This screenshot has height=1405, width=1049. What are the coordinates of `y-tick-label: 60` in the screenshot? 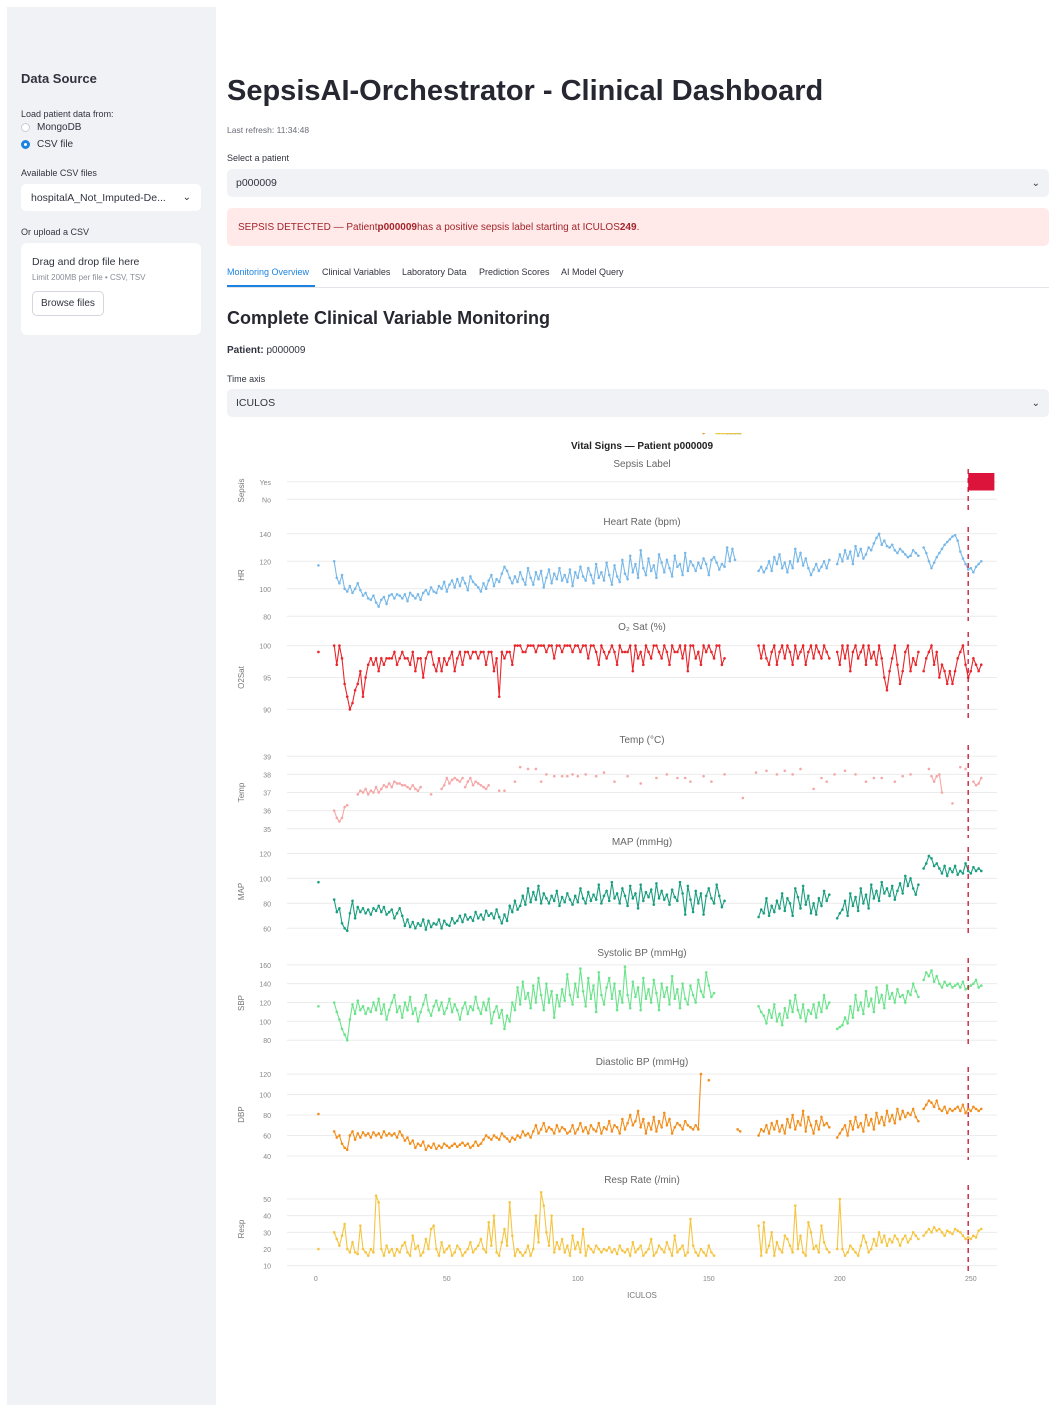 It's located at (267, 929).